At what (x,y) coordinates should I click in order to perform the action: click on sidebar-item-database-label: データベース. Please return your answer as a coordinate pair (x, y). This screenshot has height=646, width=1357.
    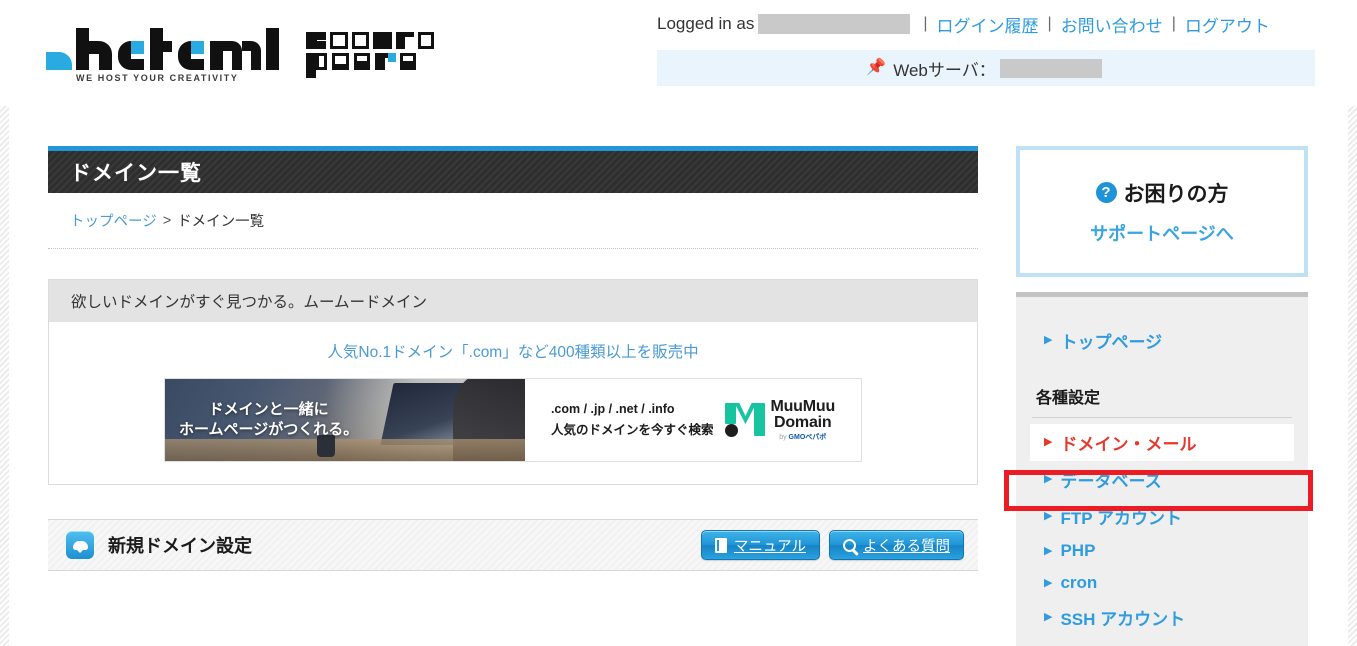
    Looking at the image, I should click on (1111, 481).